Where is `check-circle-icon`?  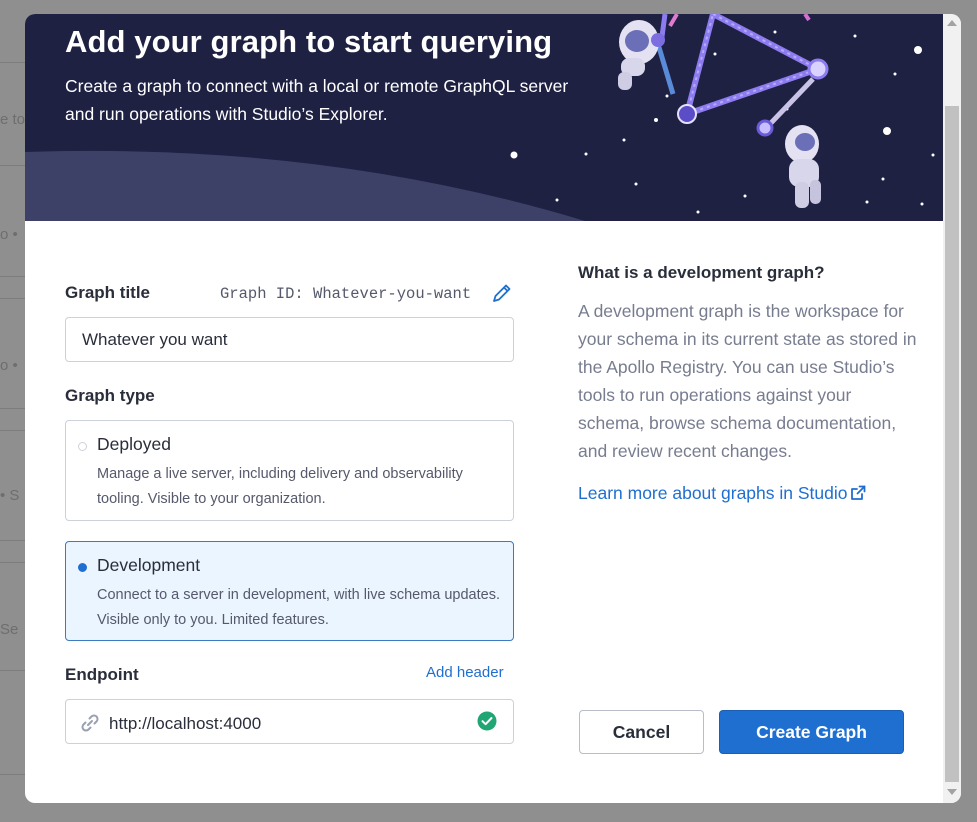
check-circle-icon is located at coordinates (487, 721).